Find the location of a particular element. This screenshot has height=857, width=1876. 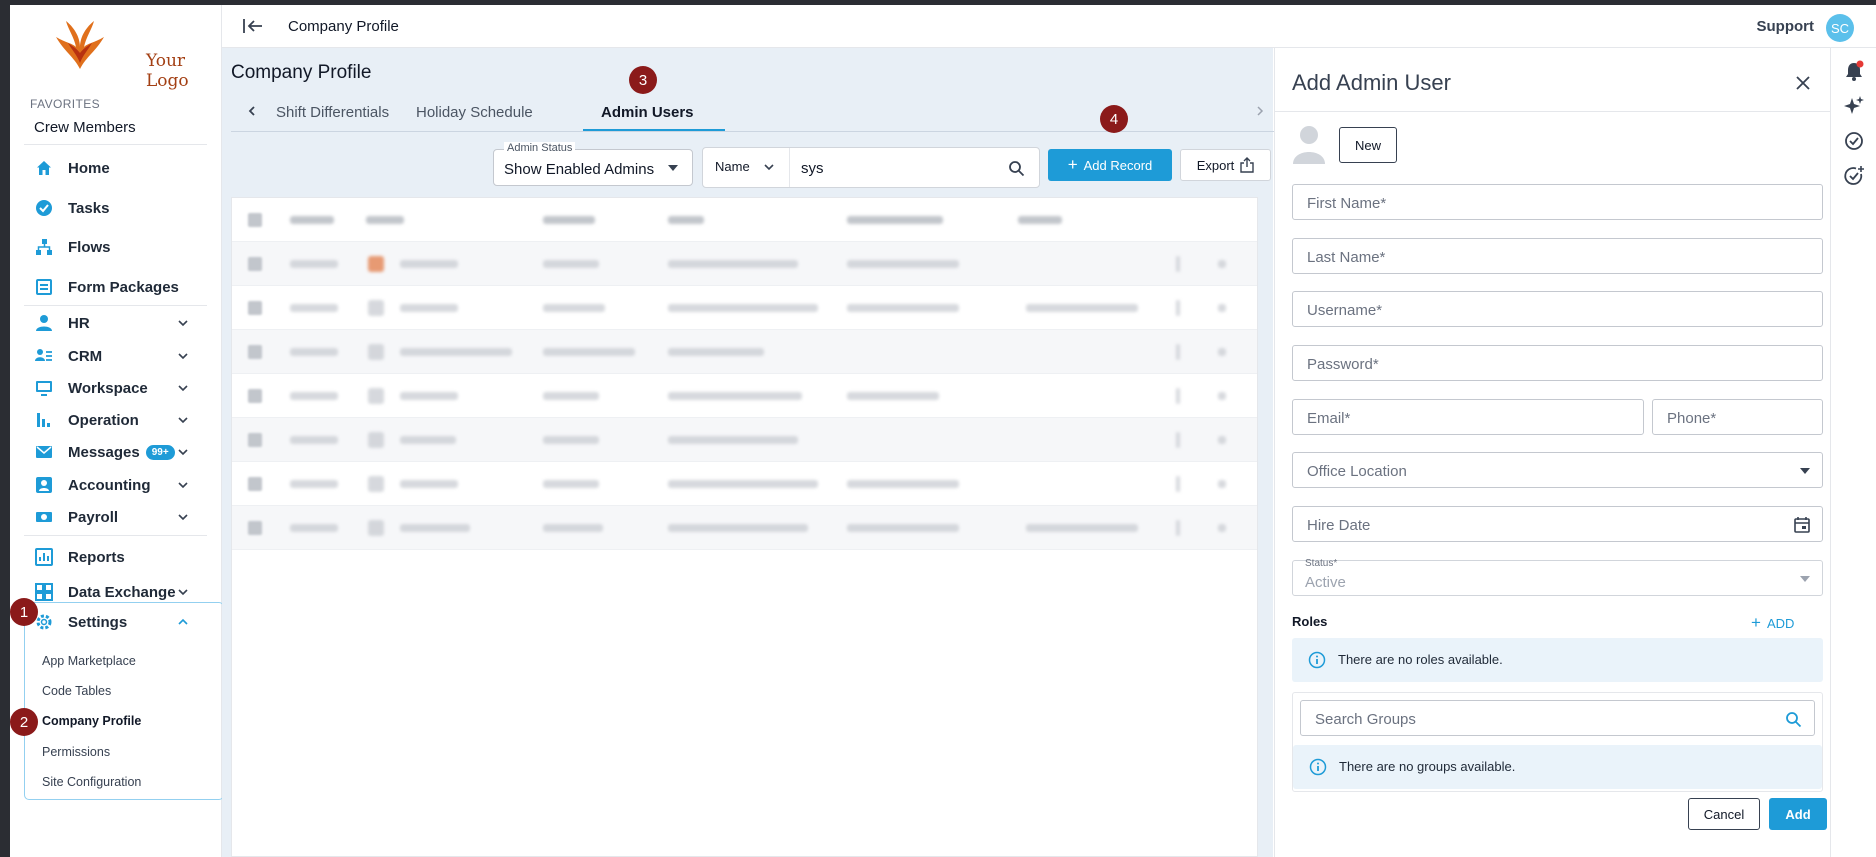

last-name-field: Last Name* is located at coordinates (1557, 256).